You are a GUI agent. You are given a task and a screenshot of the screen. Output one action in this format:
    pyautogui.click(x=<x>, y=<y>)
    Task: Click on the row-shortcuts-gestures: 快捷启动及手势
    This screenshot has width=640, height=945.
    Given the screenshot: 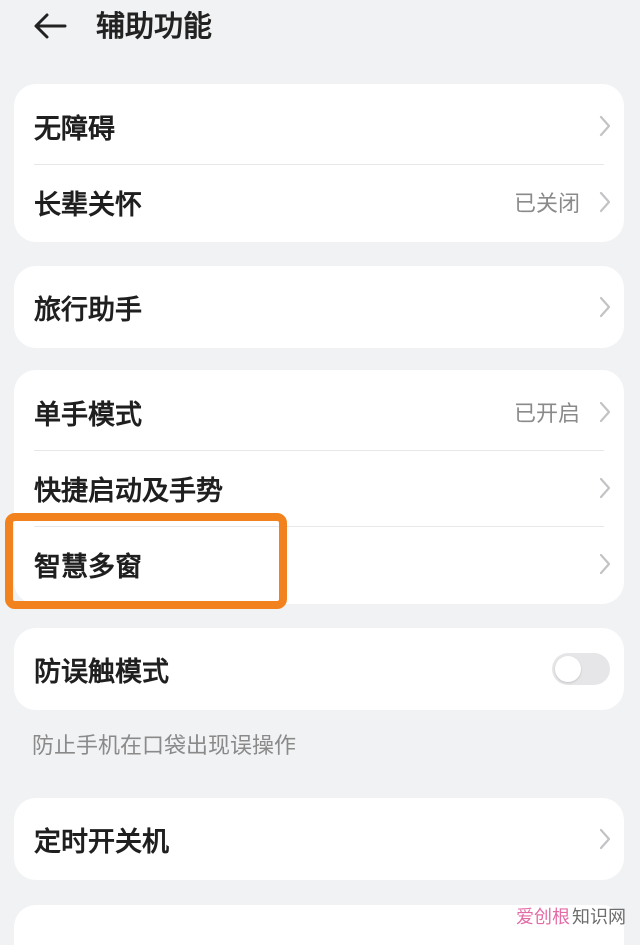 What is the action you would take?
    pyautogui.click(x=319, y=488)
    